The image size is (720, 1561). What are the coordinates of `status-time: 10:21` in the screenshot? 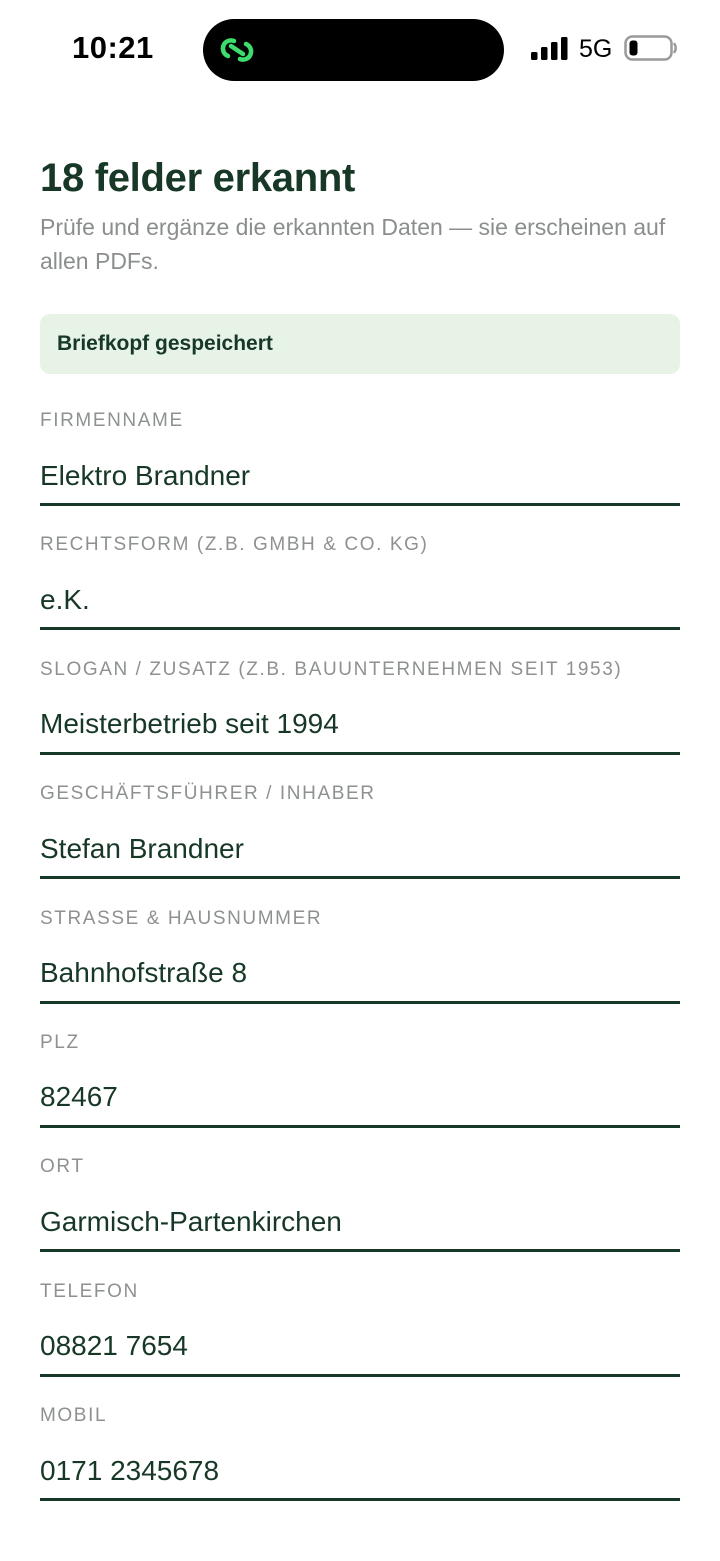 It's located at (113, 47).